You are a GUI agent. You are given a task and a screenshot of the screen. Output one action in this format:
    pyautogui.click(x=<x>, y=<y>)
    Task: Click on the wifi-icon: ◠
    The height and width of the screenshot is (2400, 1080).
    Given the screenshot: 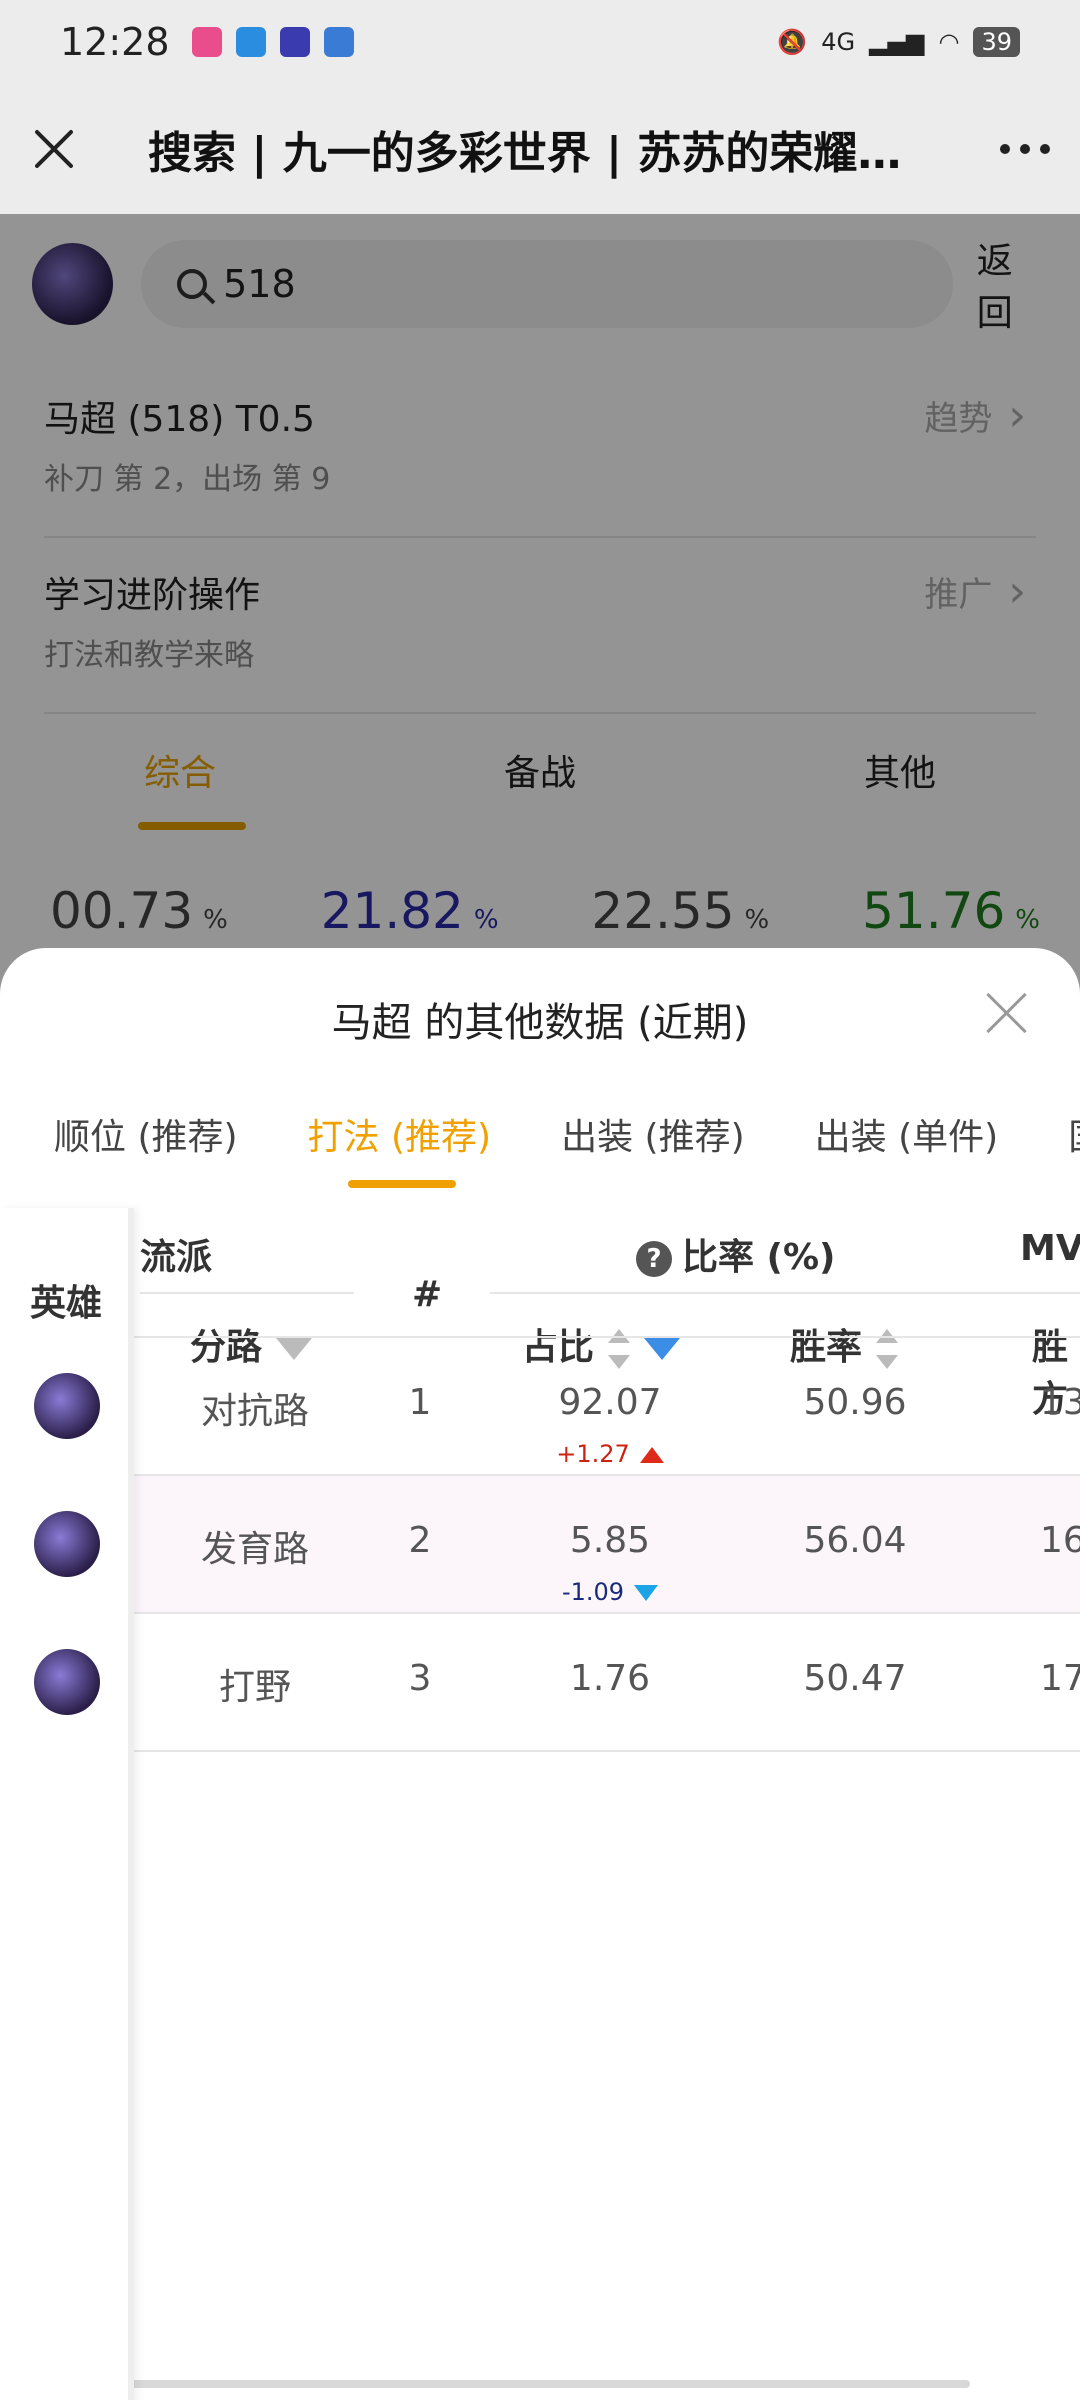 What is the action you would take?
    pyautogui.click(x=949, y=42)
    